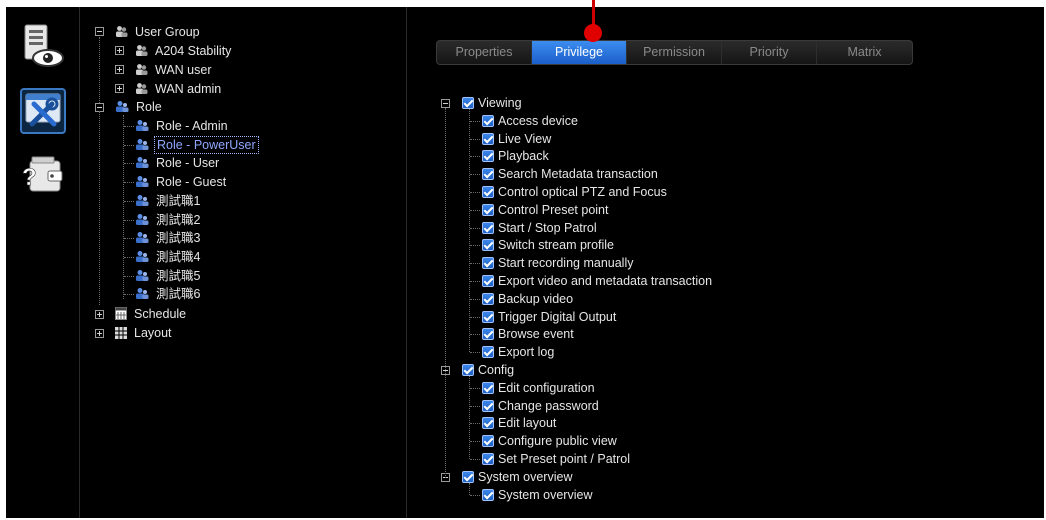 The image size is (1046, 520). I want to click on tree-node-label: Role - Admin, so click(192, 126).